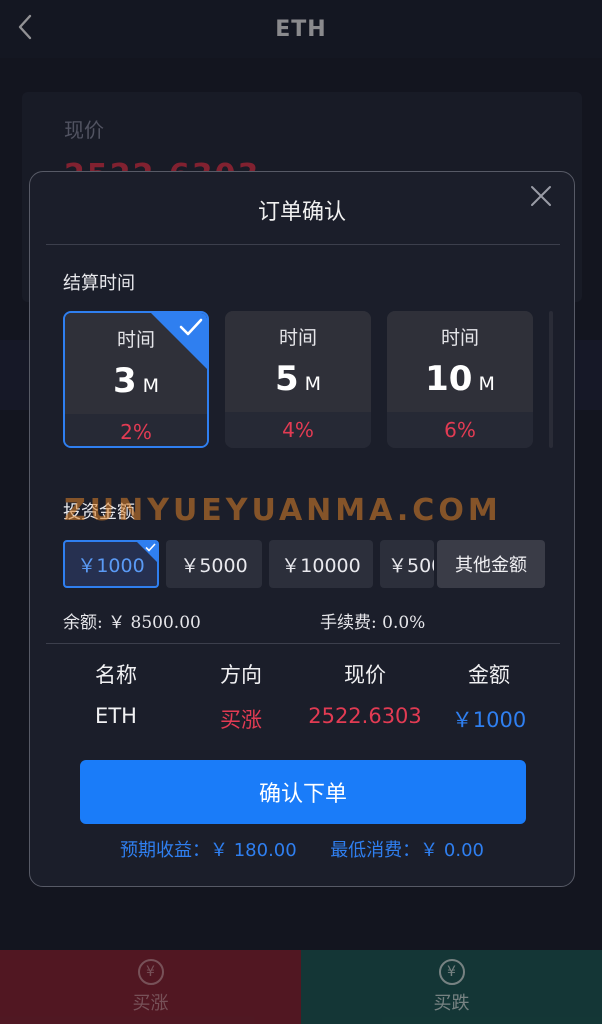 This screenshot has height=1024, width=602. Describe the element at coordinates (365, 675) in the screenshot. I see `header-price: 现价` at that location.